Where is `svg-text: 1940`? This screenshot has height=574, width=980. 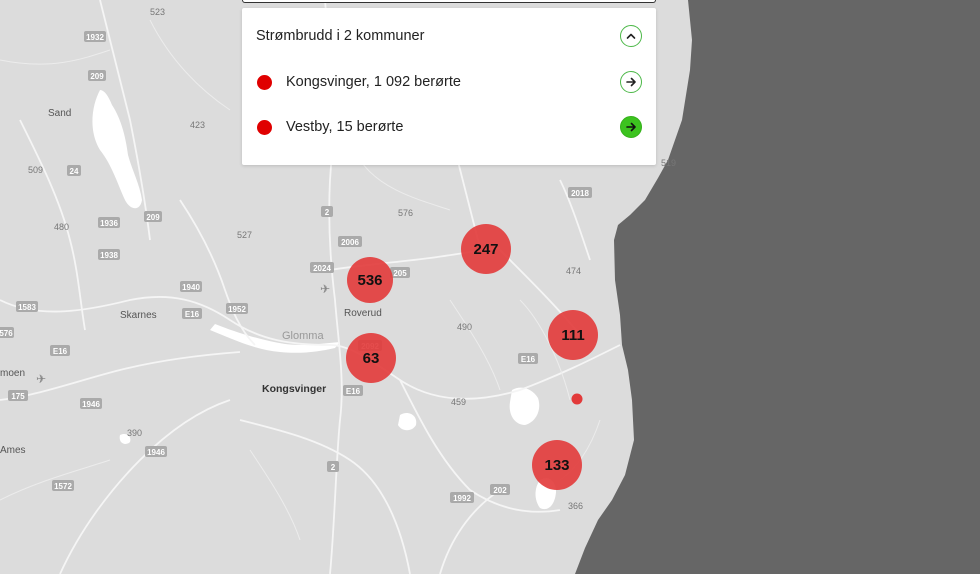 svg-text: 1940 is located at coordinates (191, 287).